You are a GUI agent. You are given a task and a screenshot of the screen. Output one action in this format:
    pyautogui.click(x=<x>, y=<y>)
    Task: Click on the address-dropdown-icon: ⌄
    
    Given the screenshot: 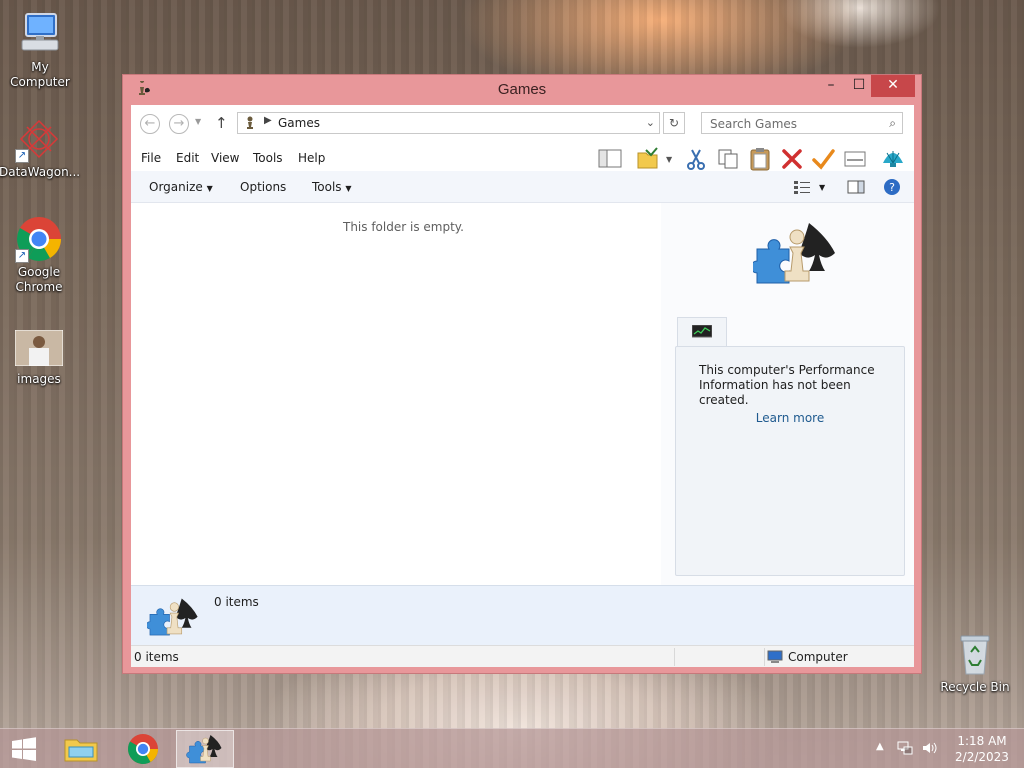 What is the action you would take?
    pyautogui.click(x=650, y=122)
    